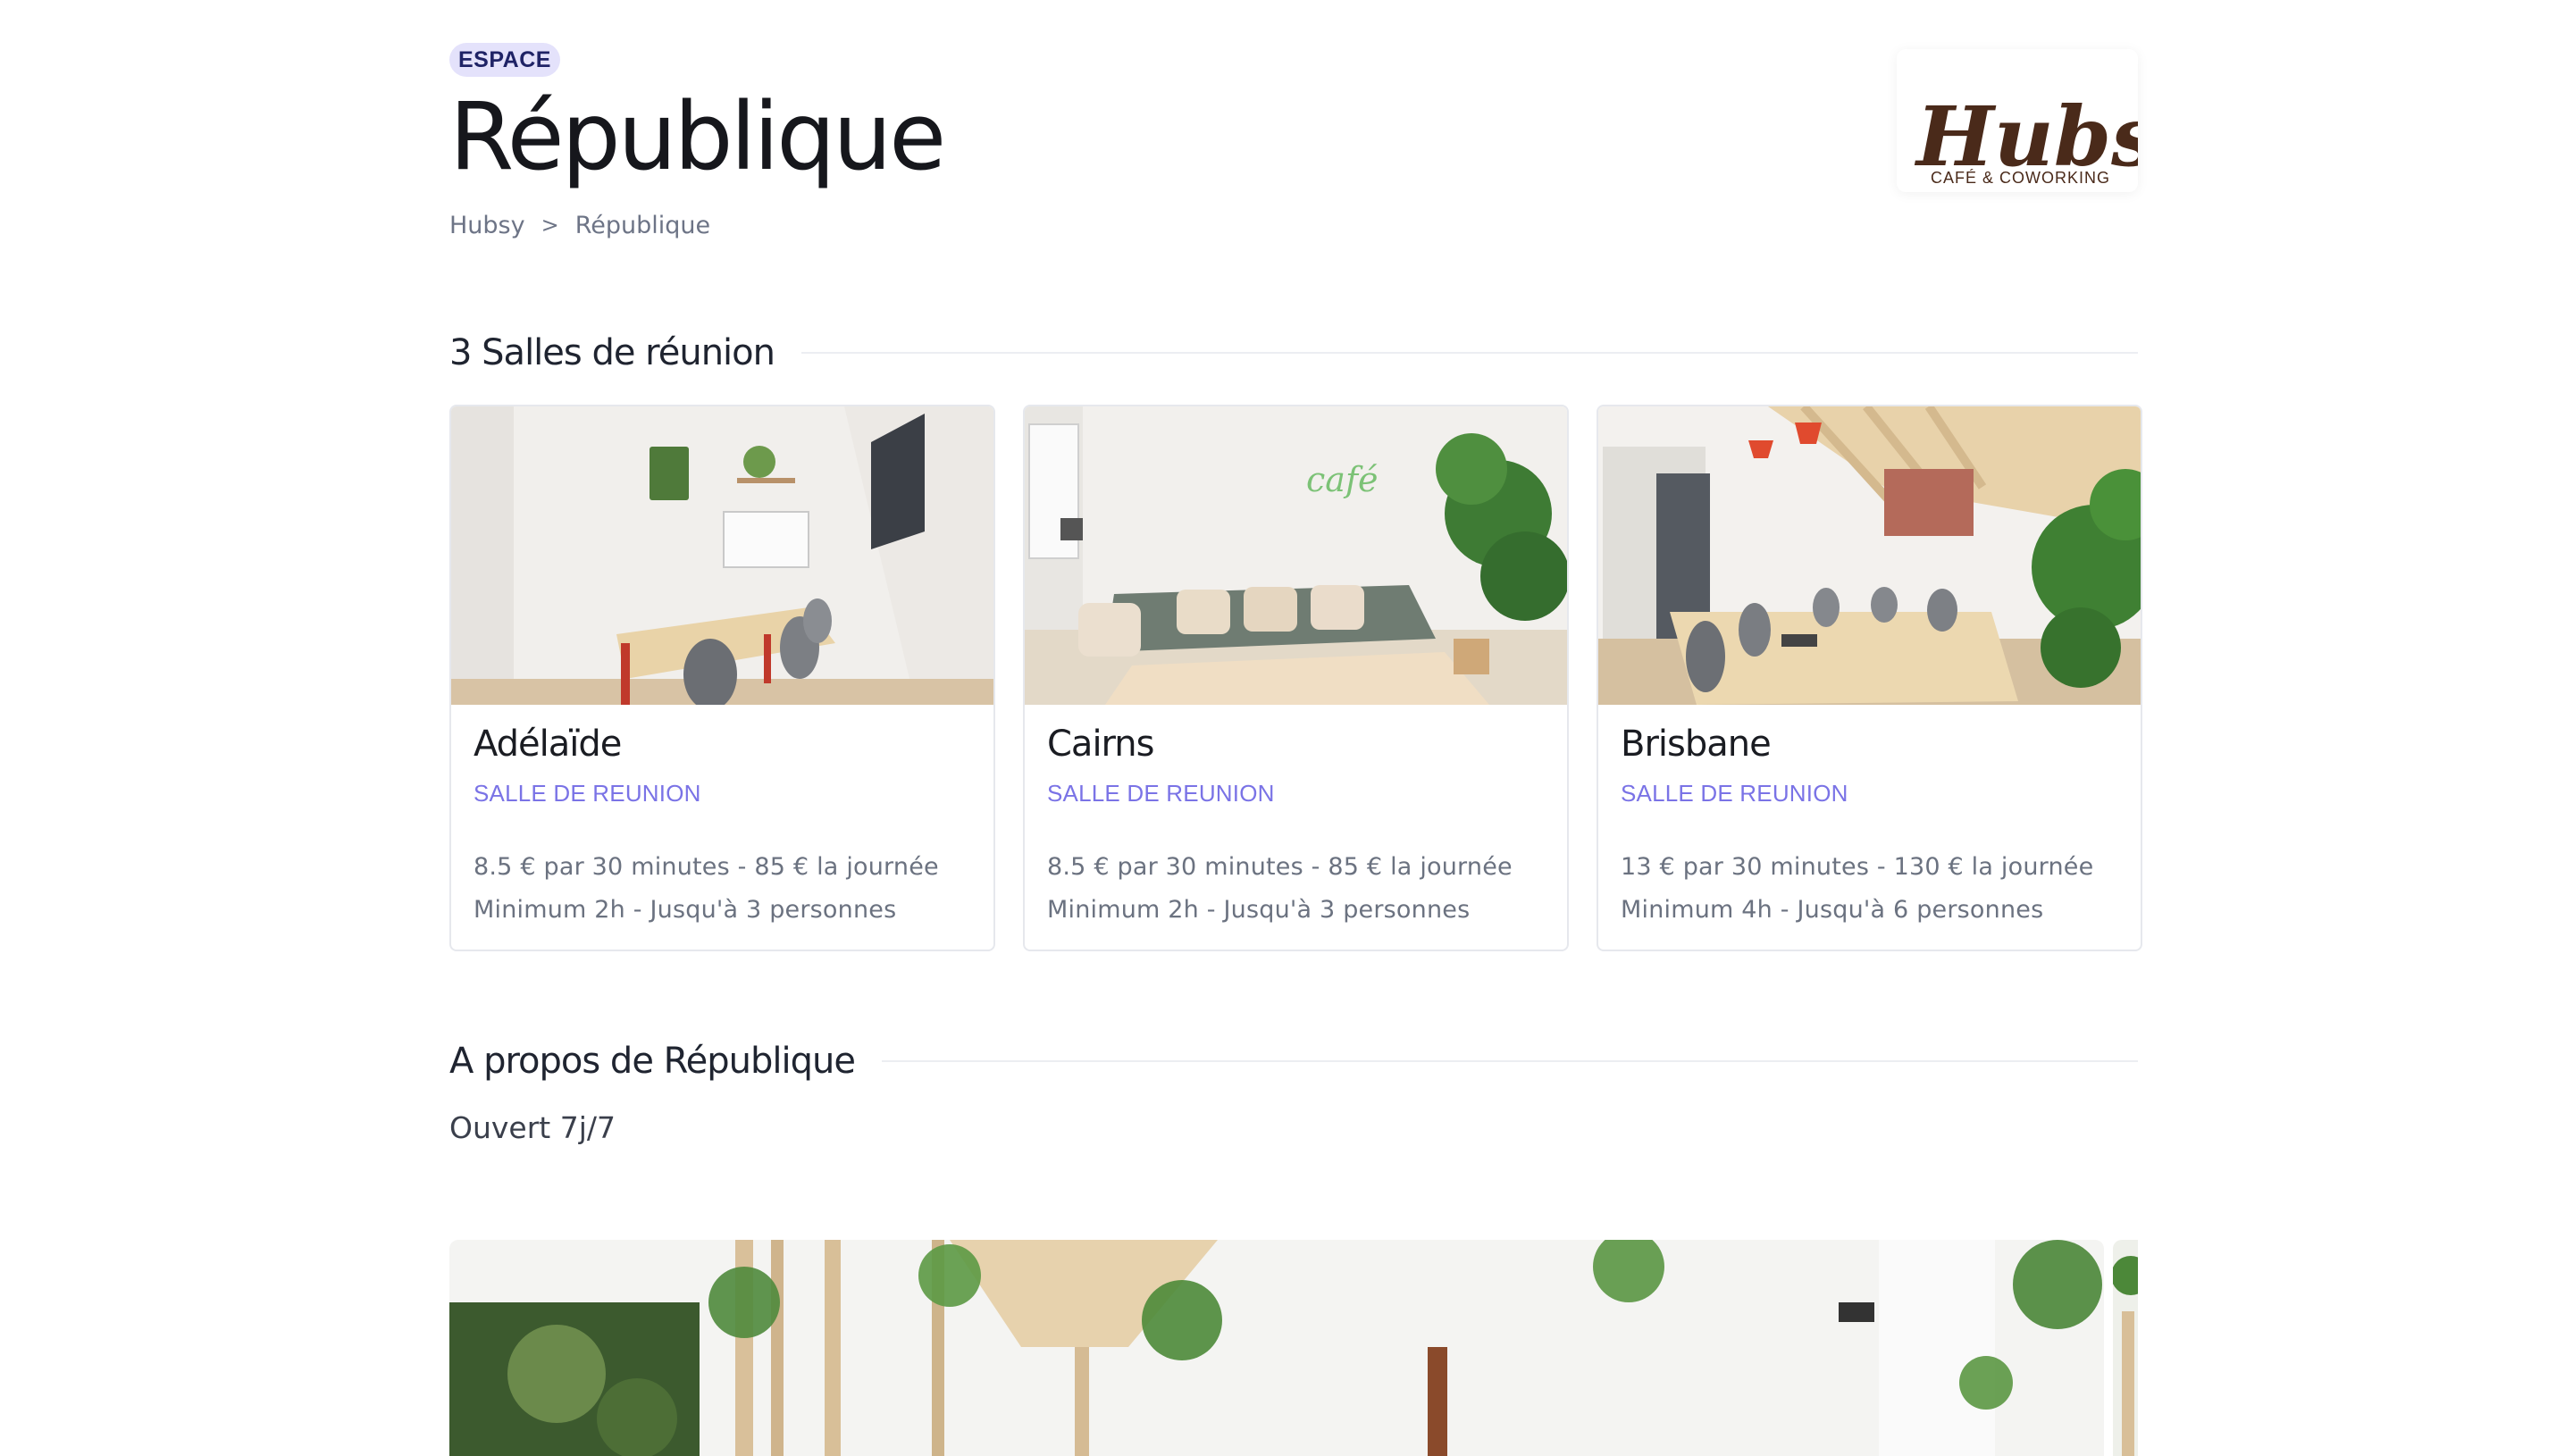 Image resolution: width=2573 pixels, height=1456 pixels. Describe the element at coordinates (1342, 479) in the screenshot. I see `svg-text: café` at that location.